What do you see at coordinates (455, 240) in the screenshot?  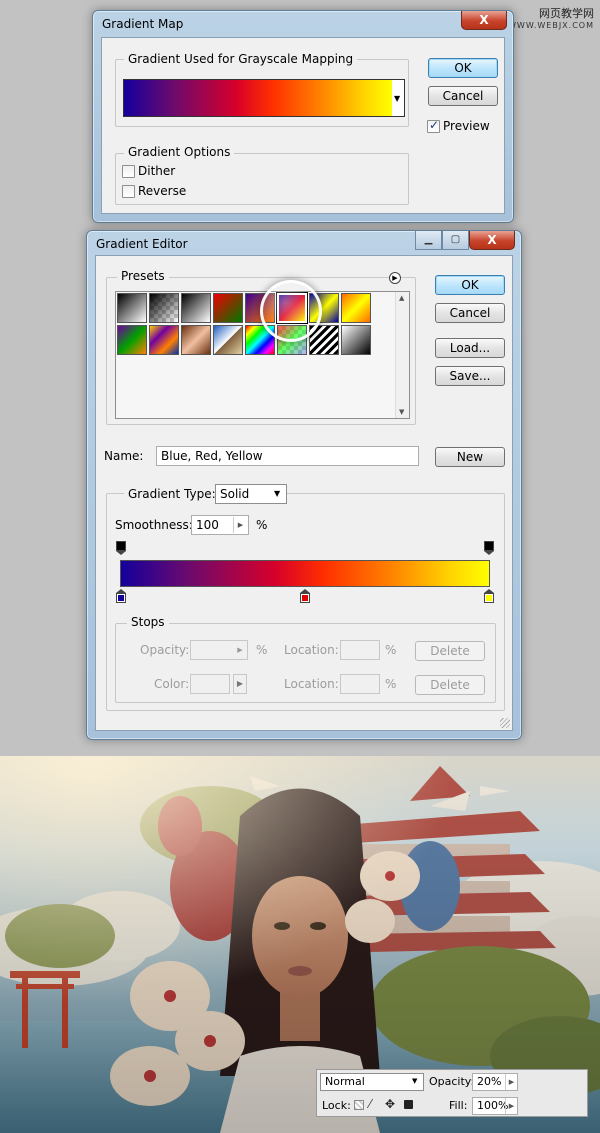 I see `maximize-button: ▢` at bounding box center [455, 240].